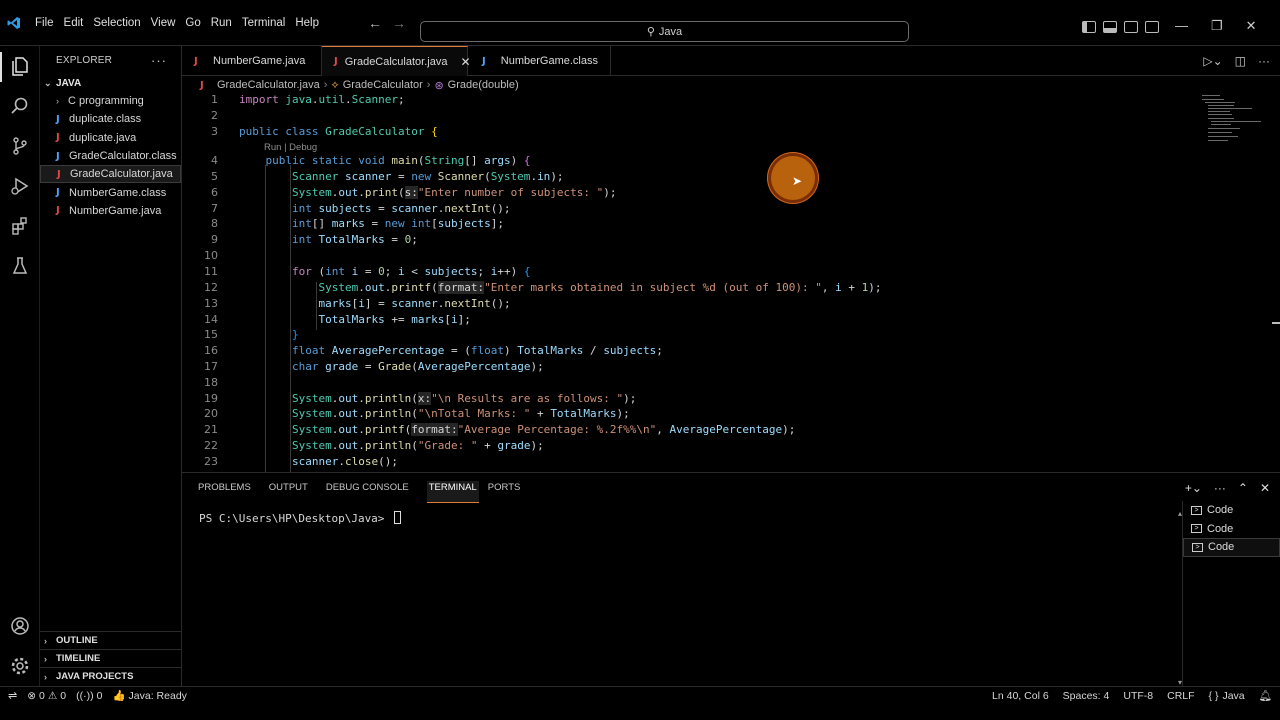 The width and height of the screenshot is (1280, 720). Describe the element at coordinates (307, 23) in the screenshot. I see `menu-help: Help` at that location.